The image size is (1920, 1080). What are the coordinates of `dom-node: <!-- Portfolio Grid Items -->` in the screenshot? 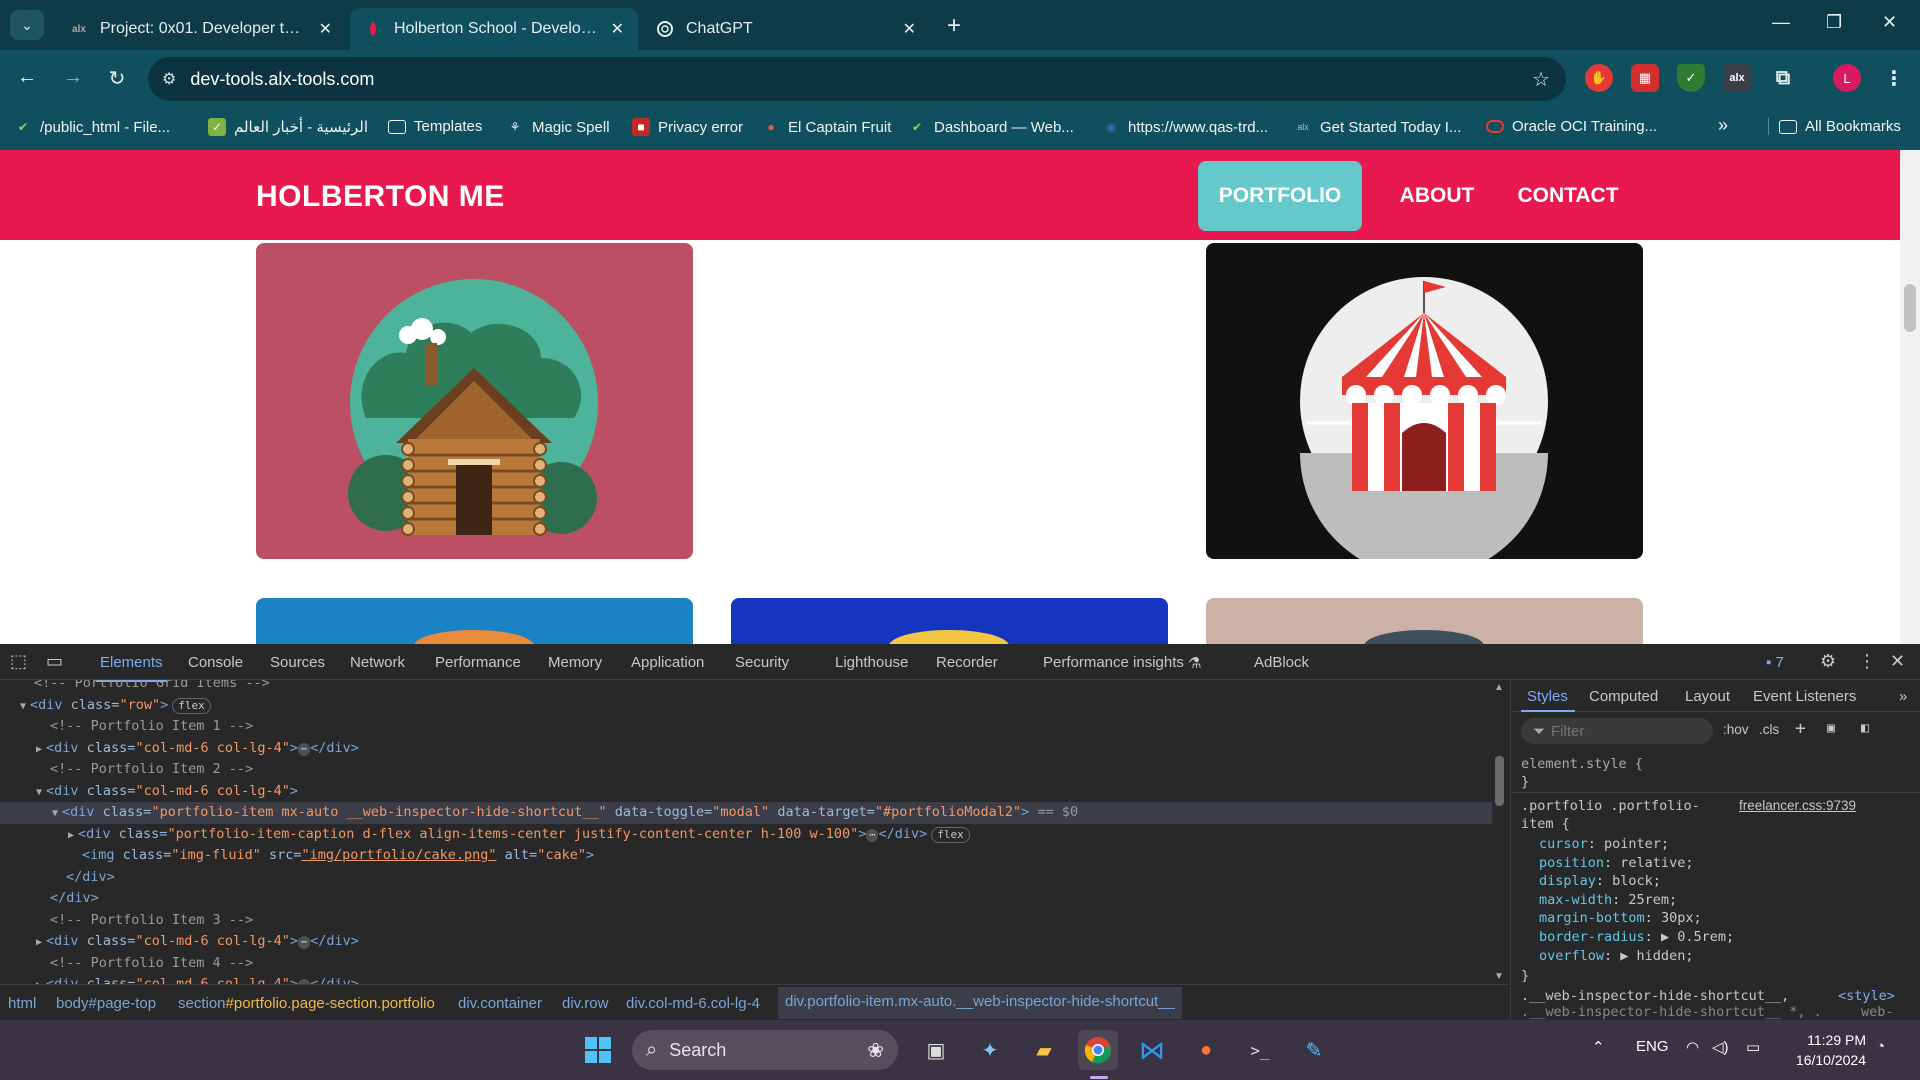 It's located at (746, 687).